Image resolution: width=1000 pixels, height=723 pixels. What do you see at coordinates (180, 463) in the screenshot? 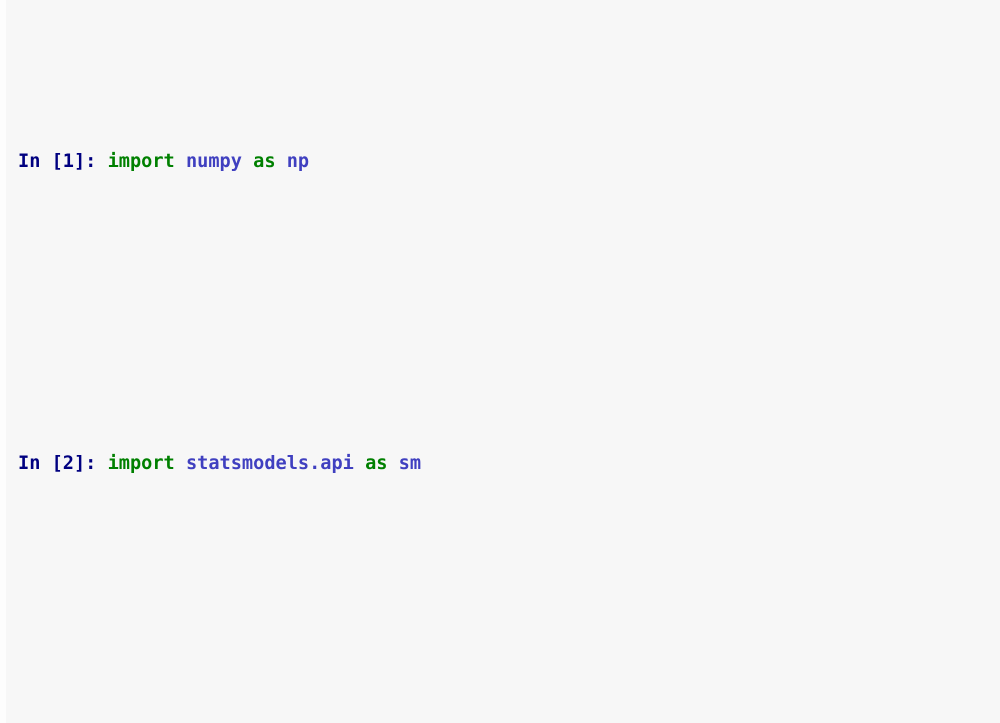
I see `space-2b` at bounding box center [180, 463].